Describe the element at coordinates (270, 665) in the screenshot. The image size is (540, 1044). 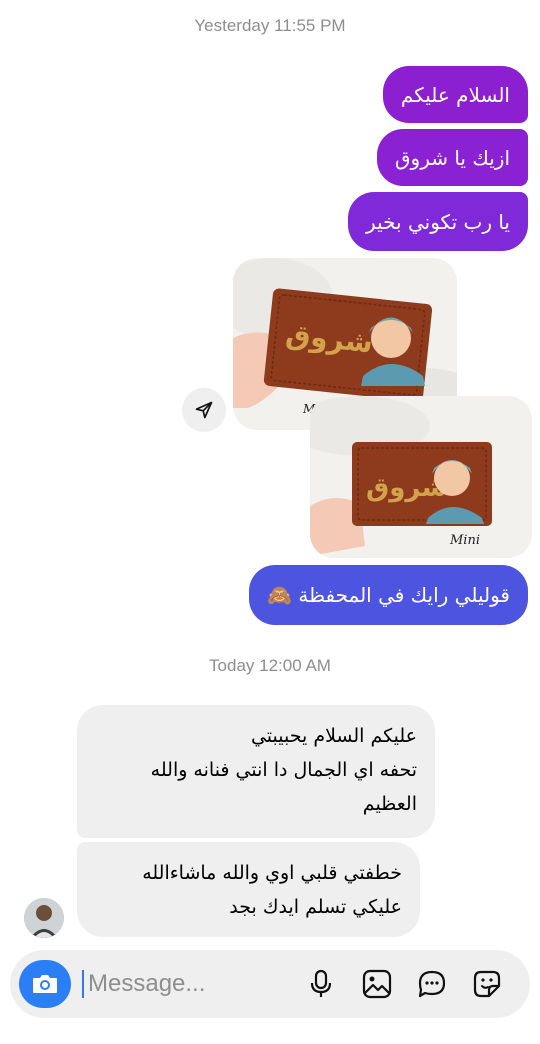
I see `timestamp-today: Today 12:00 AM` at that location.